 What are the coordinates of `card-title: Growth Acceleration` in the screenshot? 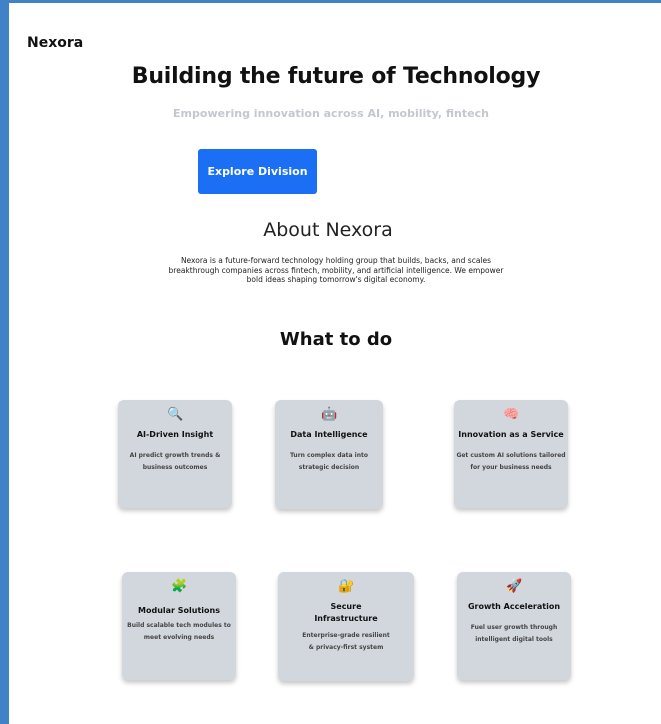 It's located at (514, 606).